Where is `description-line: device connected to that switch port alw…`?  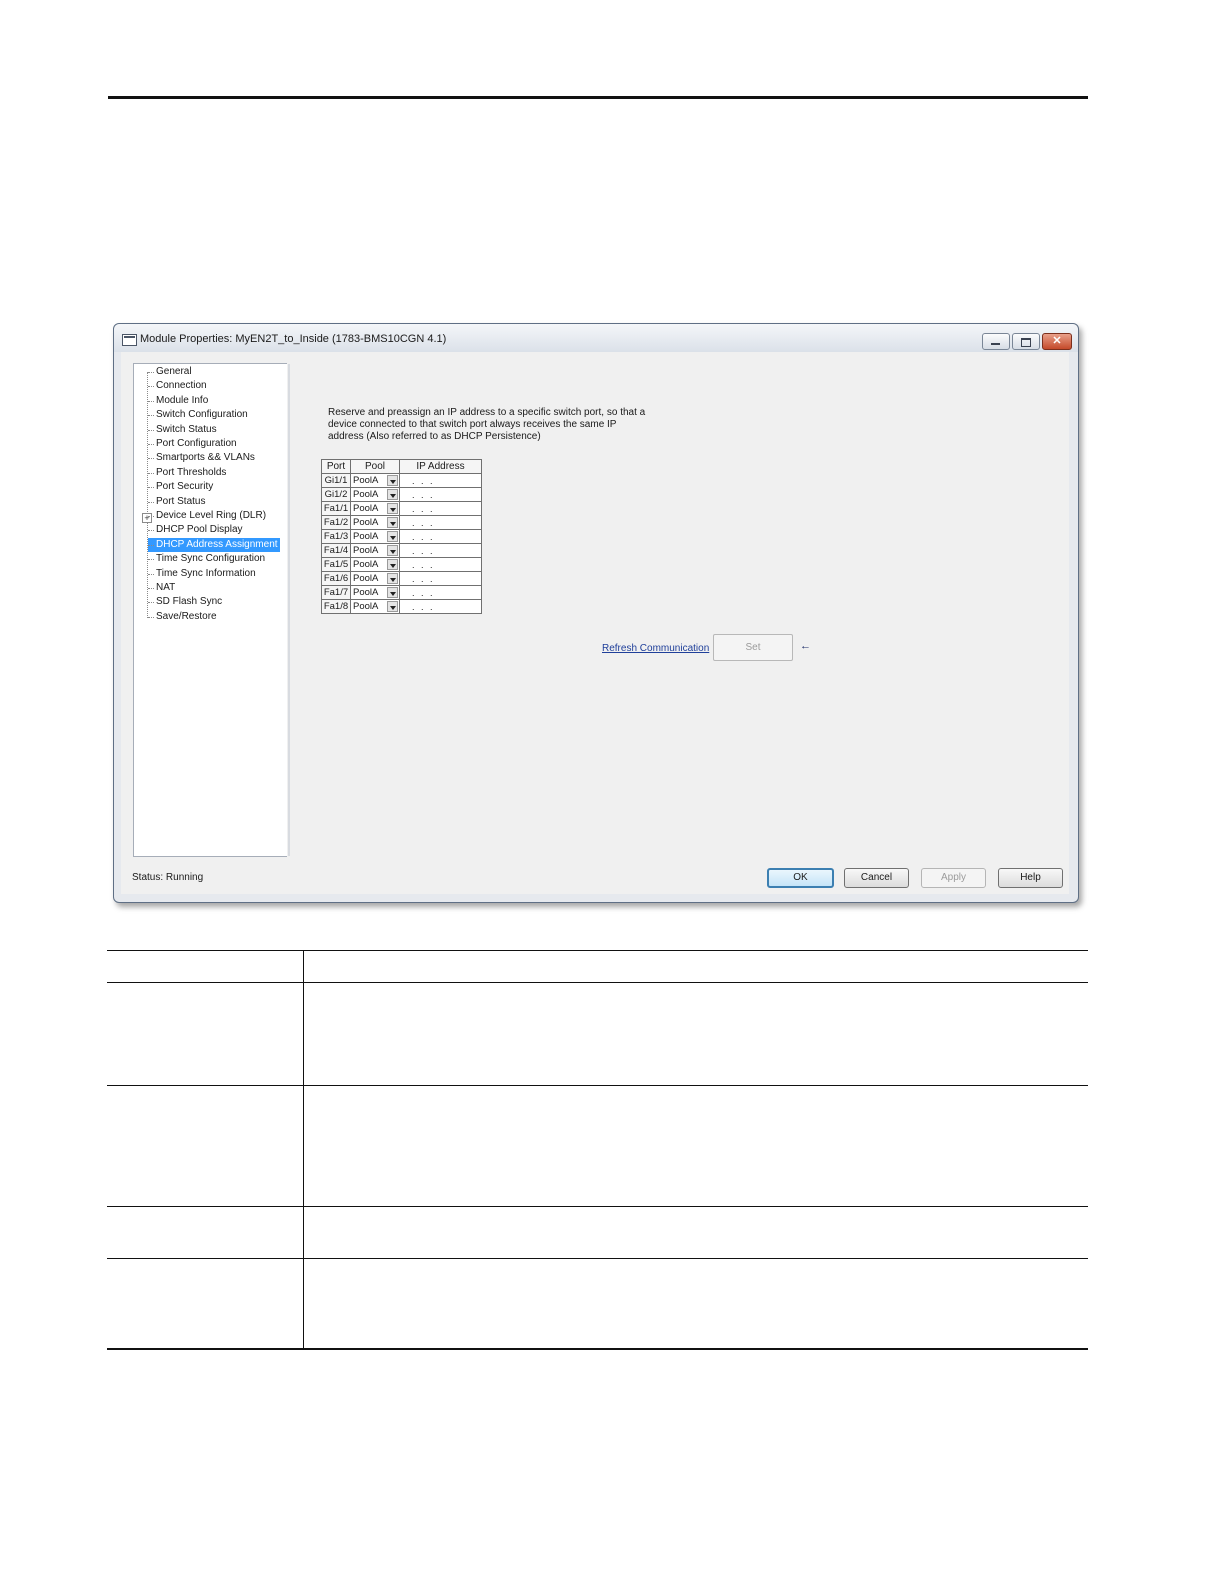
description-line: device connected to that switch port alw… is located at coordinates (472, 424).